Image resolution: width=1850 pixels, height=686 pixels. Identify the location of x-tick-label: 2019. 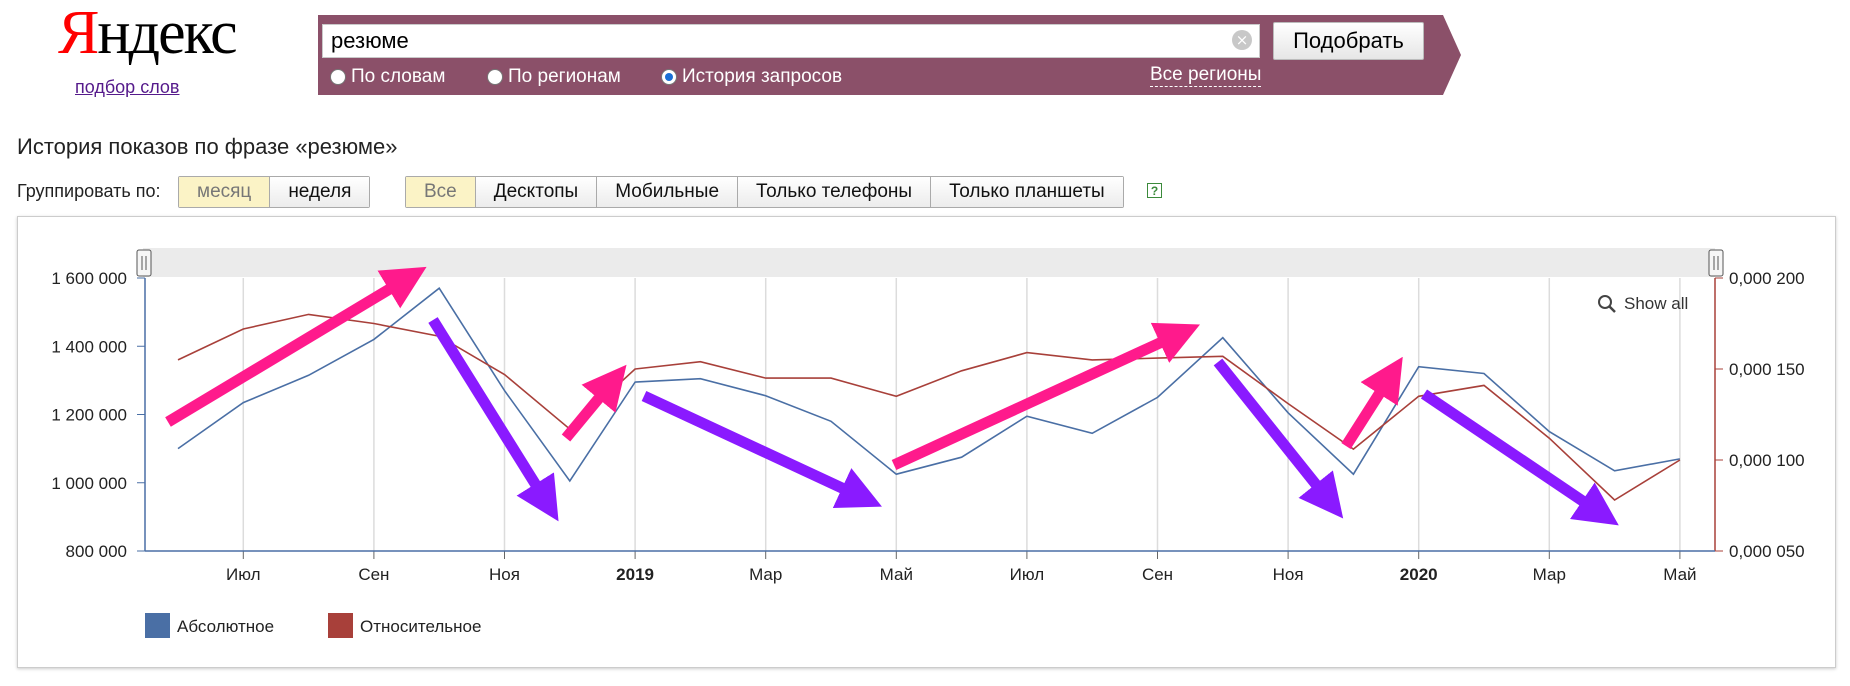
(635, 574).